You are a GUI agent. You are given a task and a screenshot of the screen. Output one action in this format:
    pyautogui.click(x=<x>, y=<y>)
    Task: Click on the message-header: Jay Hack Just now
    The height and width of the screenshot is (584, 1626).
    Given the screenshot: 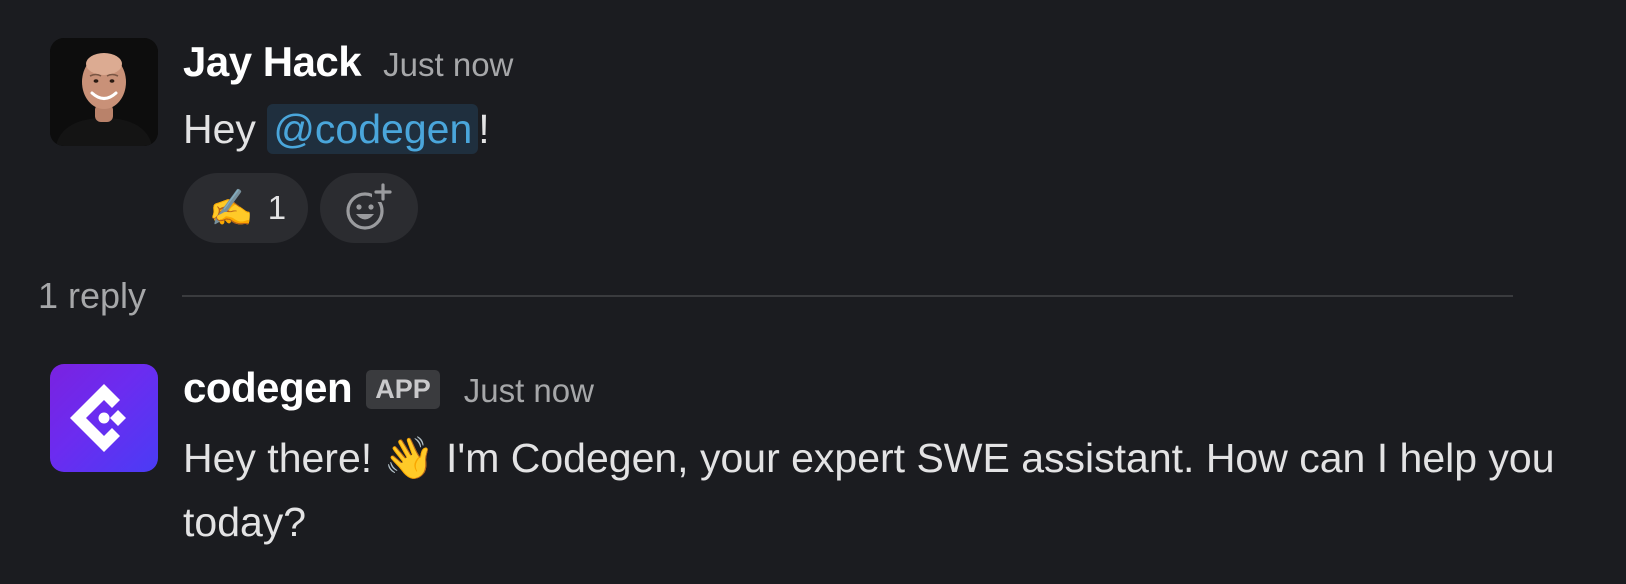 What is the action you would take?
    pyautogui.click(x=348, y=64)
    